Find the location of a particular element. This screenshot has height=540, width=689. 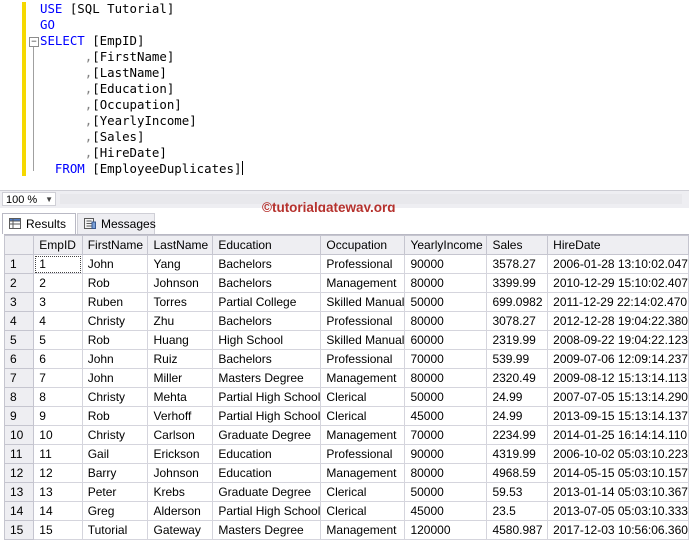

table-cell: Verhoff is located at coordinates (180, 416).